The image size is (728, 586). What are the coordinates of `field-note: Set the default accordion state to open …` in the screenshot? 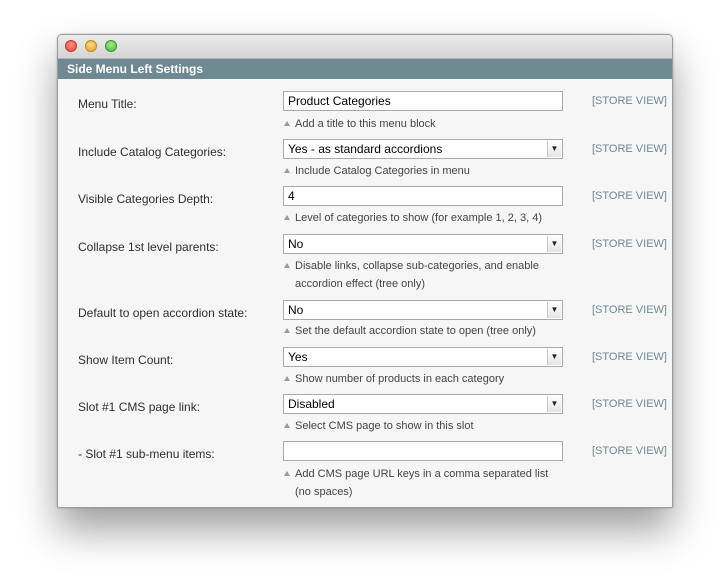 It's located at (410, 331).